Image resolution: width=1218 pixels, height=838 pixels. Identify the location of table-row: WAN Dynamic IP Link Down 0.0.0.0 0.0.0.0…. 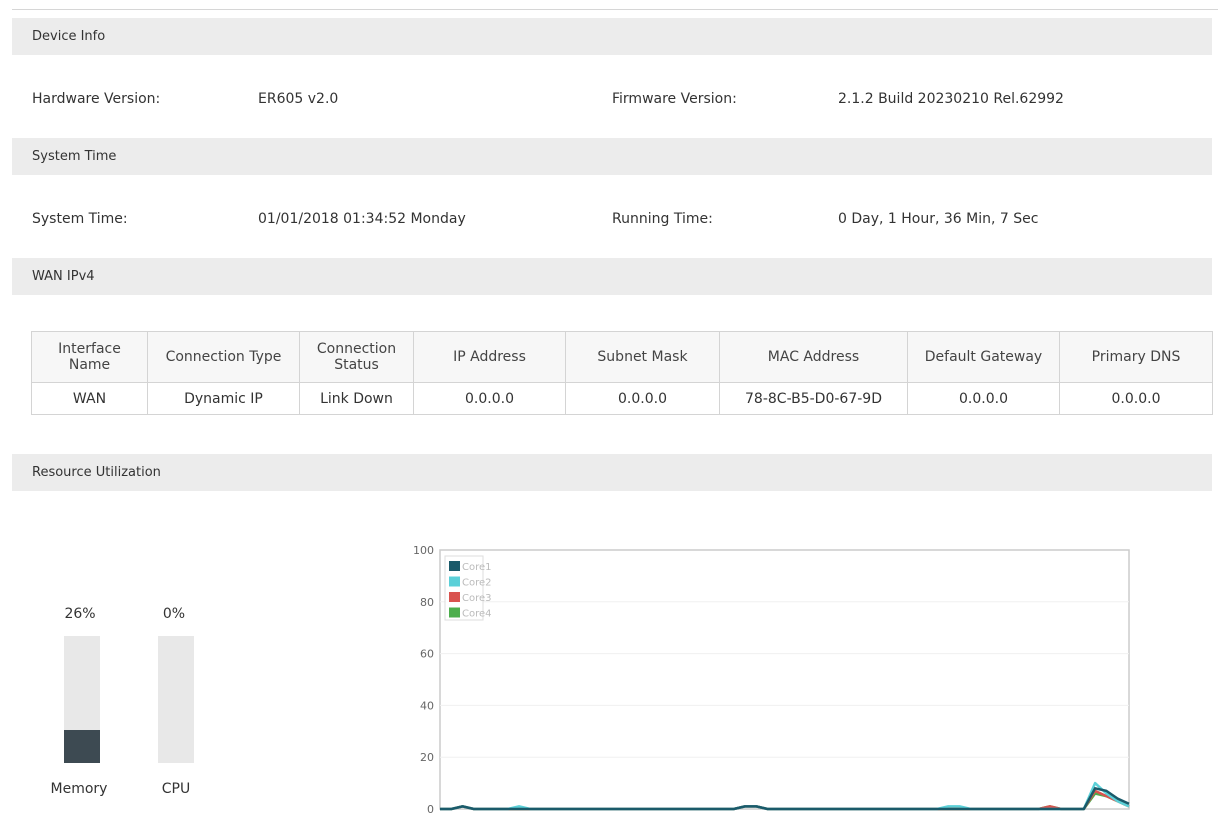
(622, 398).